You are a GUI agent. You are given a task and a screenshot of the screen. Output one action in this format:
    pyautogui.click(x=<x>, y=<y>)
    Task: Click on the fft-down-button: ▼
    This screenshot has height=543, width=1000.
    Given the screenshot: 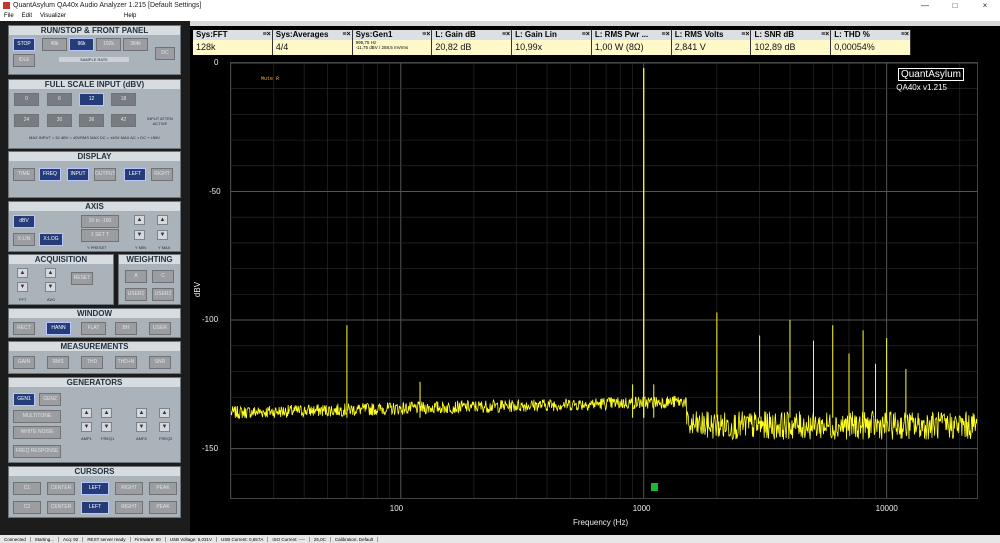 What is the action you would take?
    pyautogui.click(x=22, y=287)
    